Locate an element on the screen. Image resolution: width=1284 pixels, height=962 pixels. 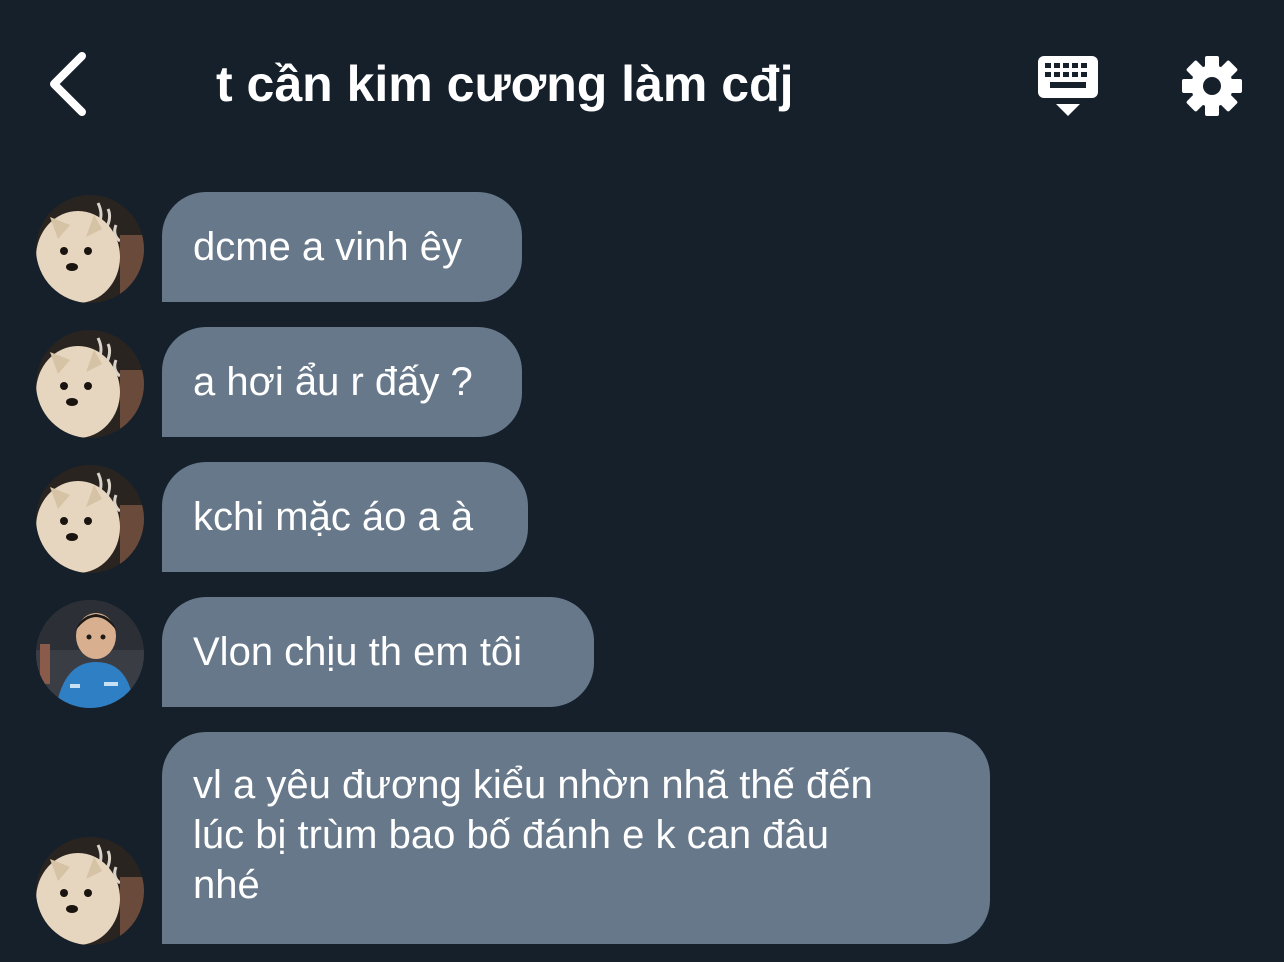
message-bubble: Vlon chịu th em tôi is located at coordinates (378, 652).